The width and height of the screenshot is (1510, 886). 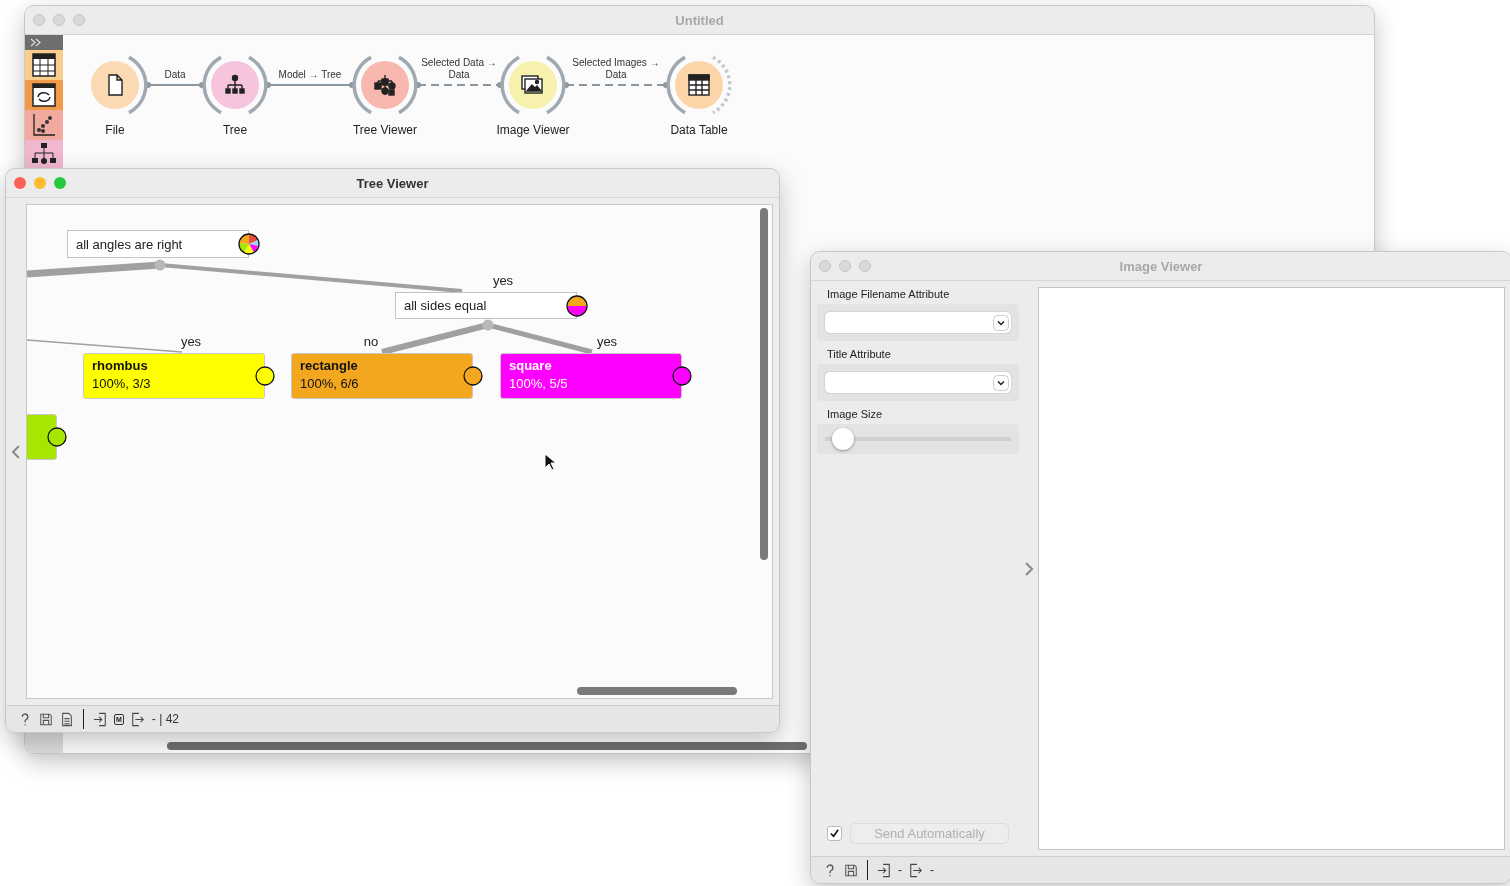 What do you see at coordinates (16, 451) in the screenshot?
I see `chevron-left-icon` at bounding box center [16, 451].